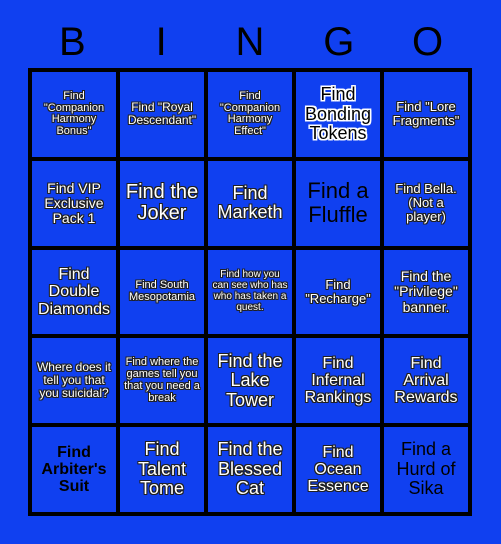  What do you see at coordinates (250, 380) in the screenshot?
I see `bingo-cell-label: Find the Lake Tower` at bounding box center [250, 380].